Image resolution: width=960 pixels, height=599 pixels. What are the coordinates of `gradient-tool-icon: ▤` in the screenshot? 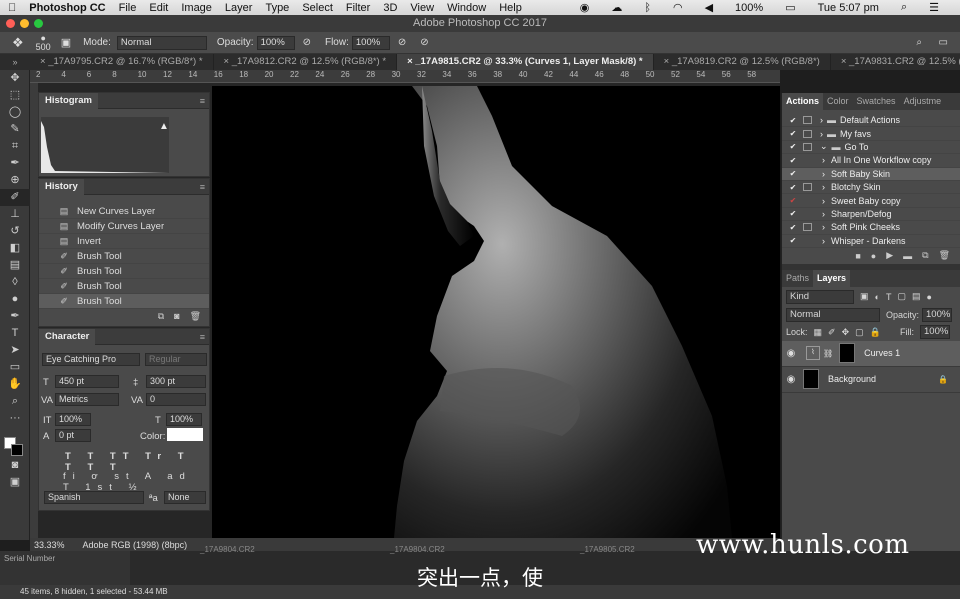 It's located at (15, 265).